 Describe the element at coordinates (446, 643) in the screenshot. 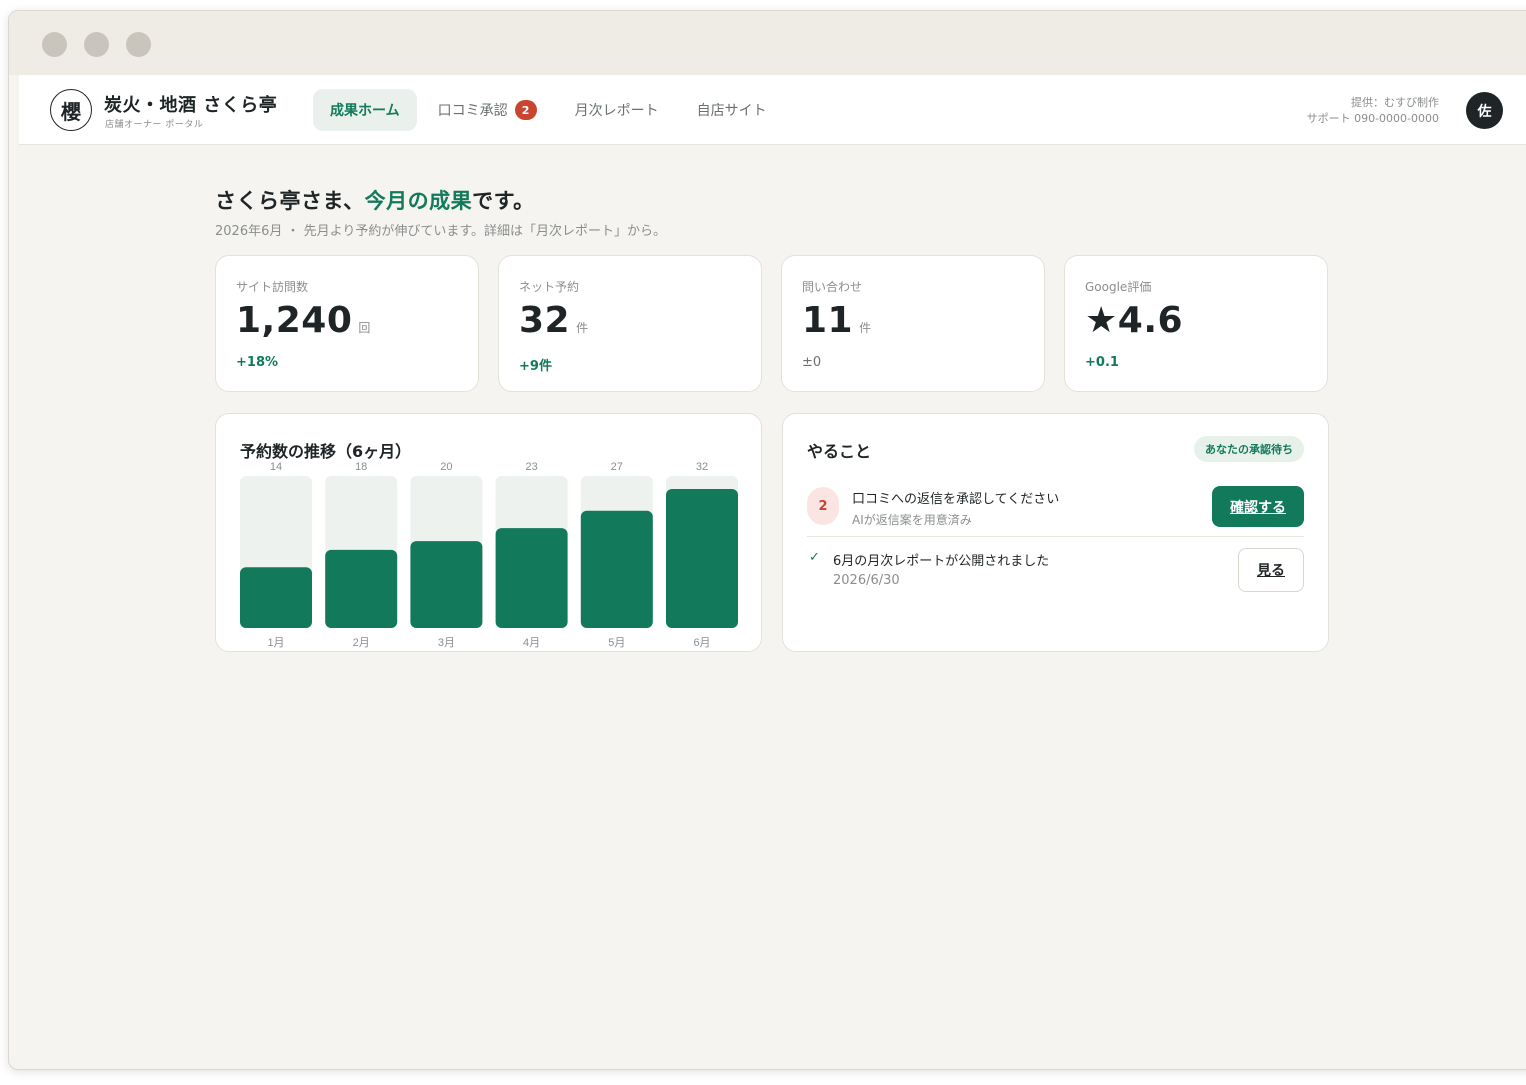

I see `x-tick-label: 3月` at that location.